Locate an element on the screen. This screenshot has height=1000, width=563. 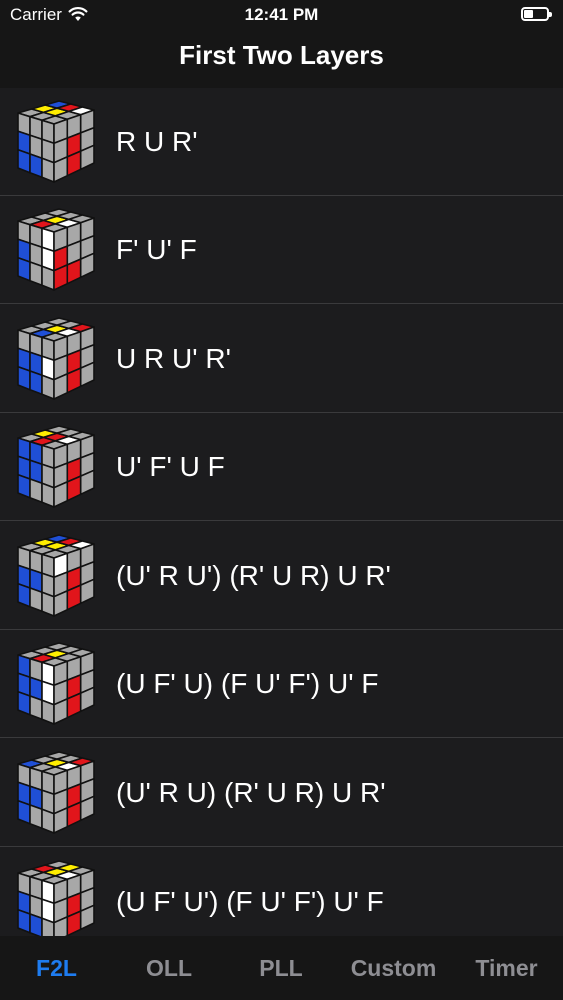
algorithm-row: (U F' U') (F U' F') U' F is located at coordinates (281, 892).